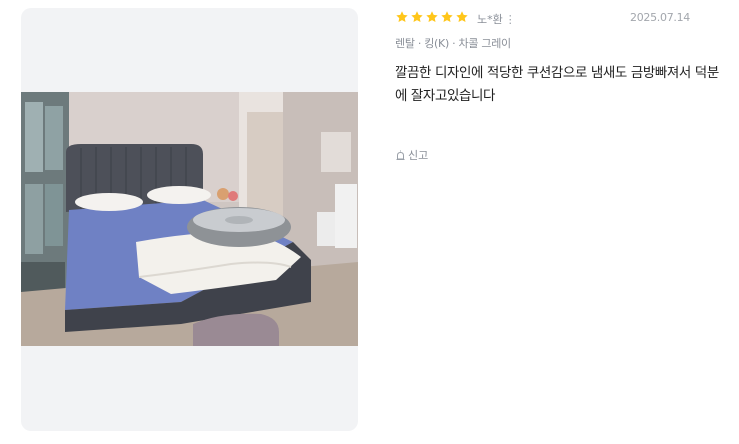  I want to click on author-name: 노*환 ⋮, so click(496, 19).